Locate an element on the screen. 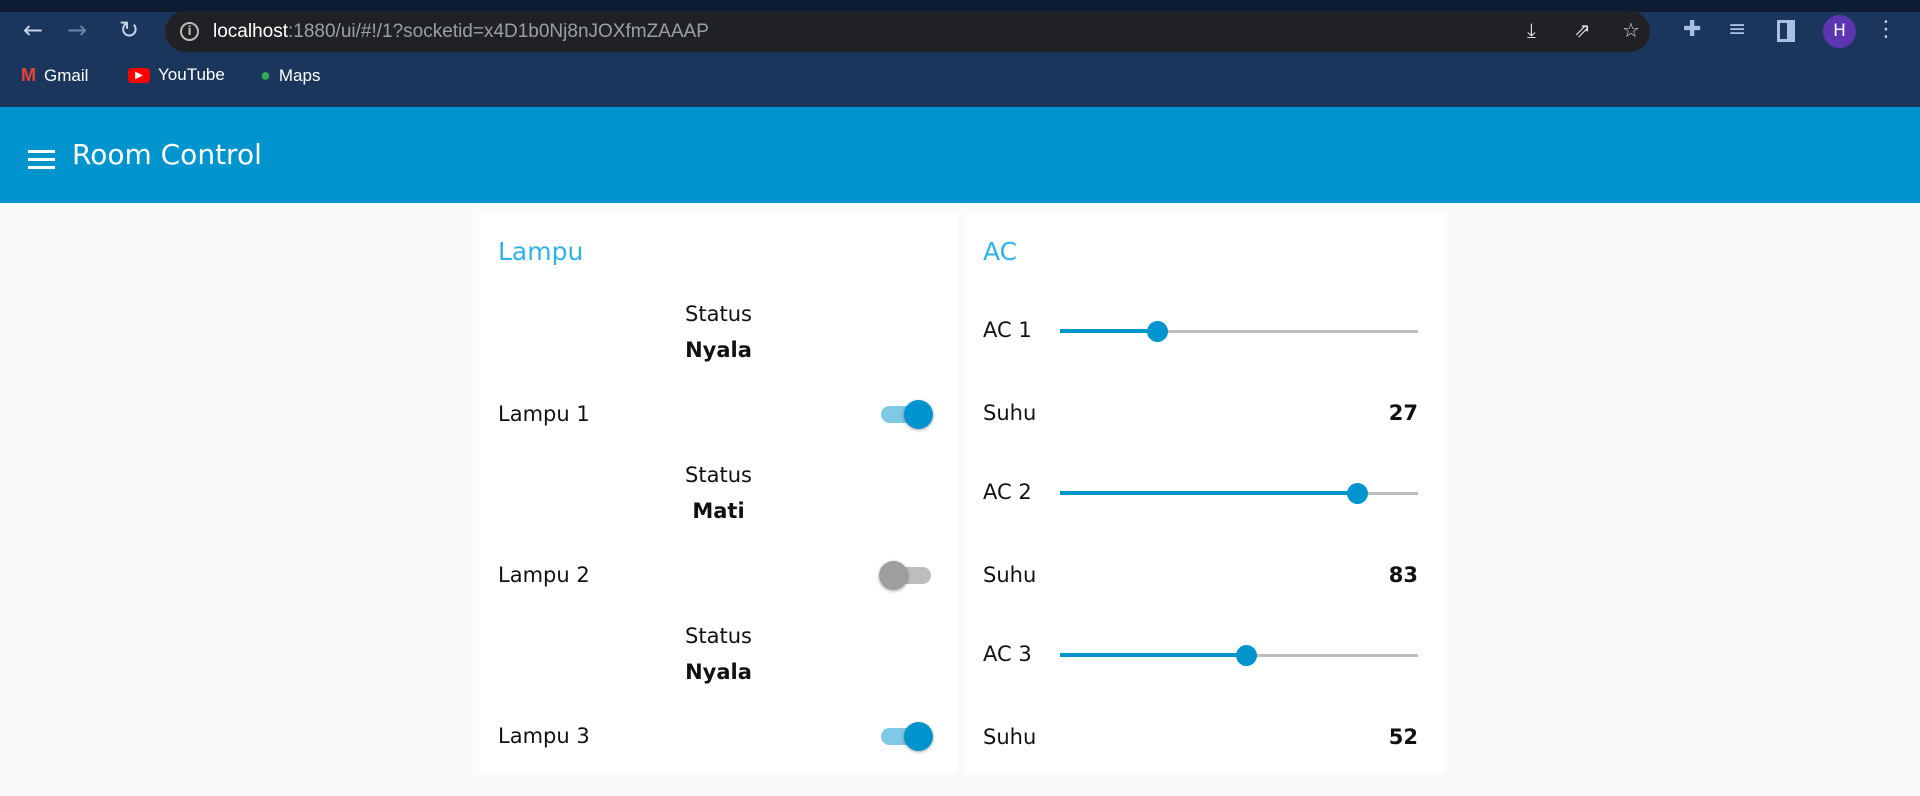  ac-label: AC 2 is located at coordinates (1007, 492).